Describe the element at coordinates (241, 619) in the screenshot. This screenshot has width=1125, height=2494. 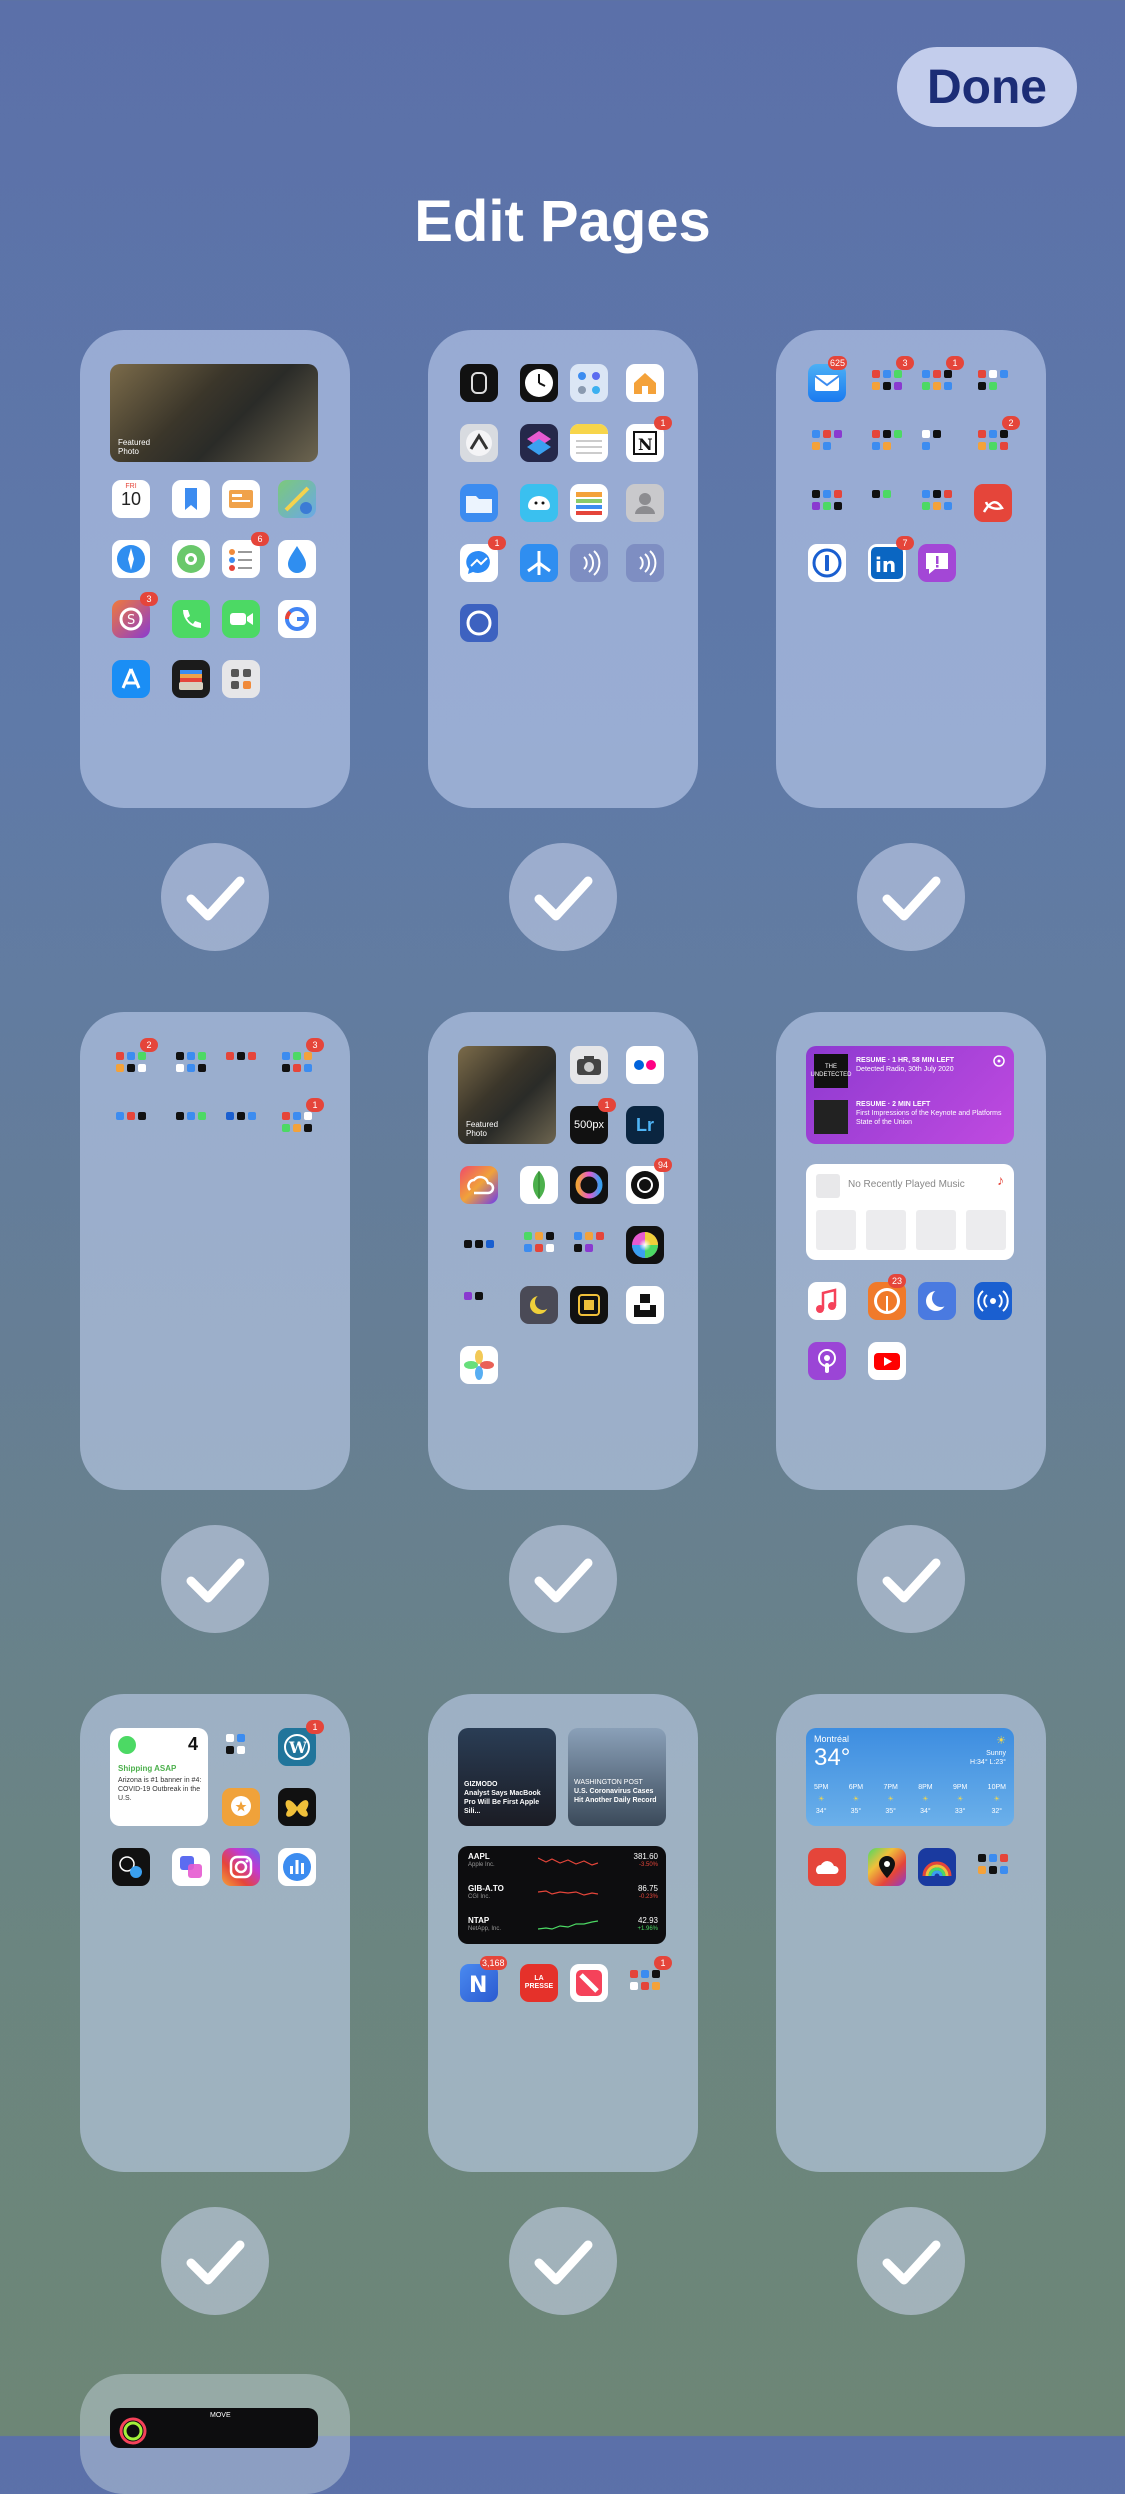
I see `facetime-icon` at that location.